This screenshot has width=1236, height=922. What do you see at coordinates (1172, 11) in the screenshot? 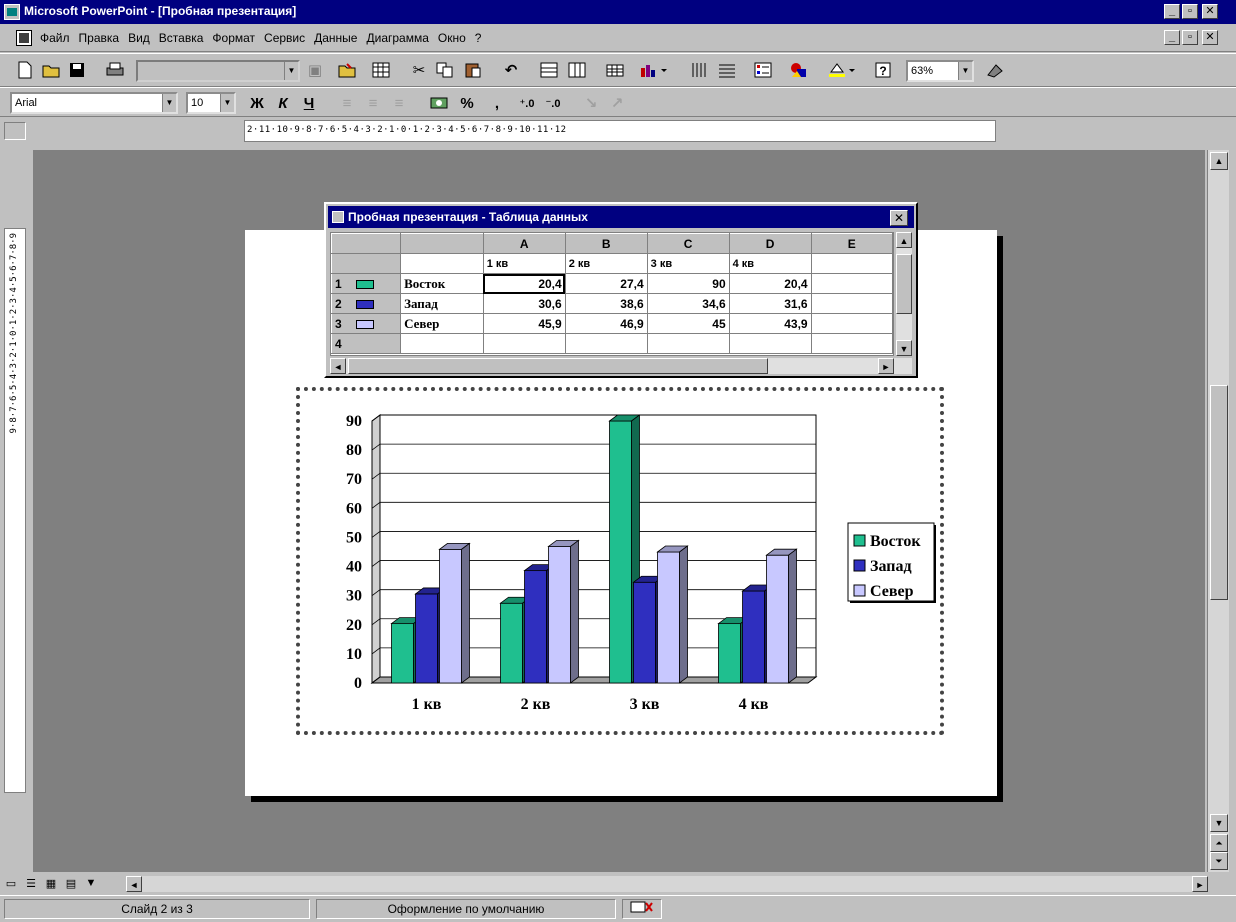
I see `minimize-button: _` at bounding box center [1172, 11].